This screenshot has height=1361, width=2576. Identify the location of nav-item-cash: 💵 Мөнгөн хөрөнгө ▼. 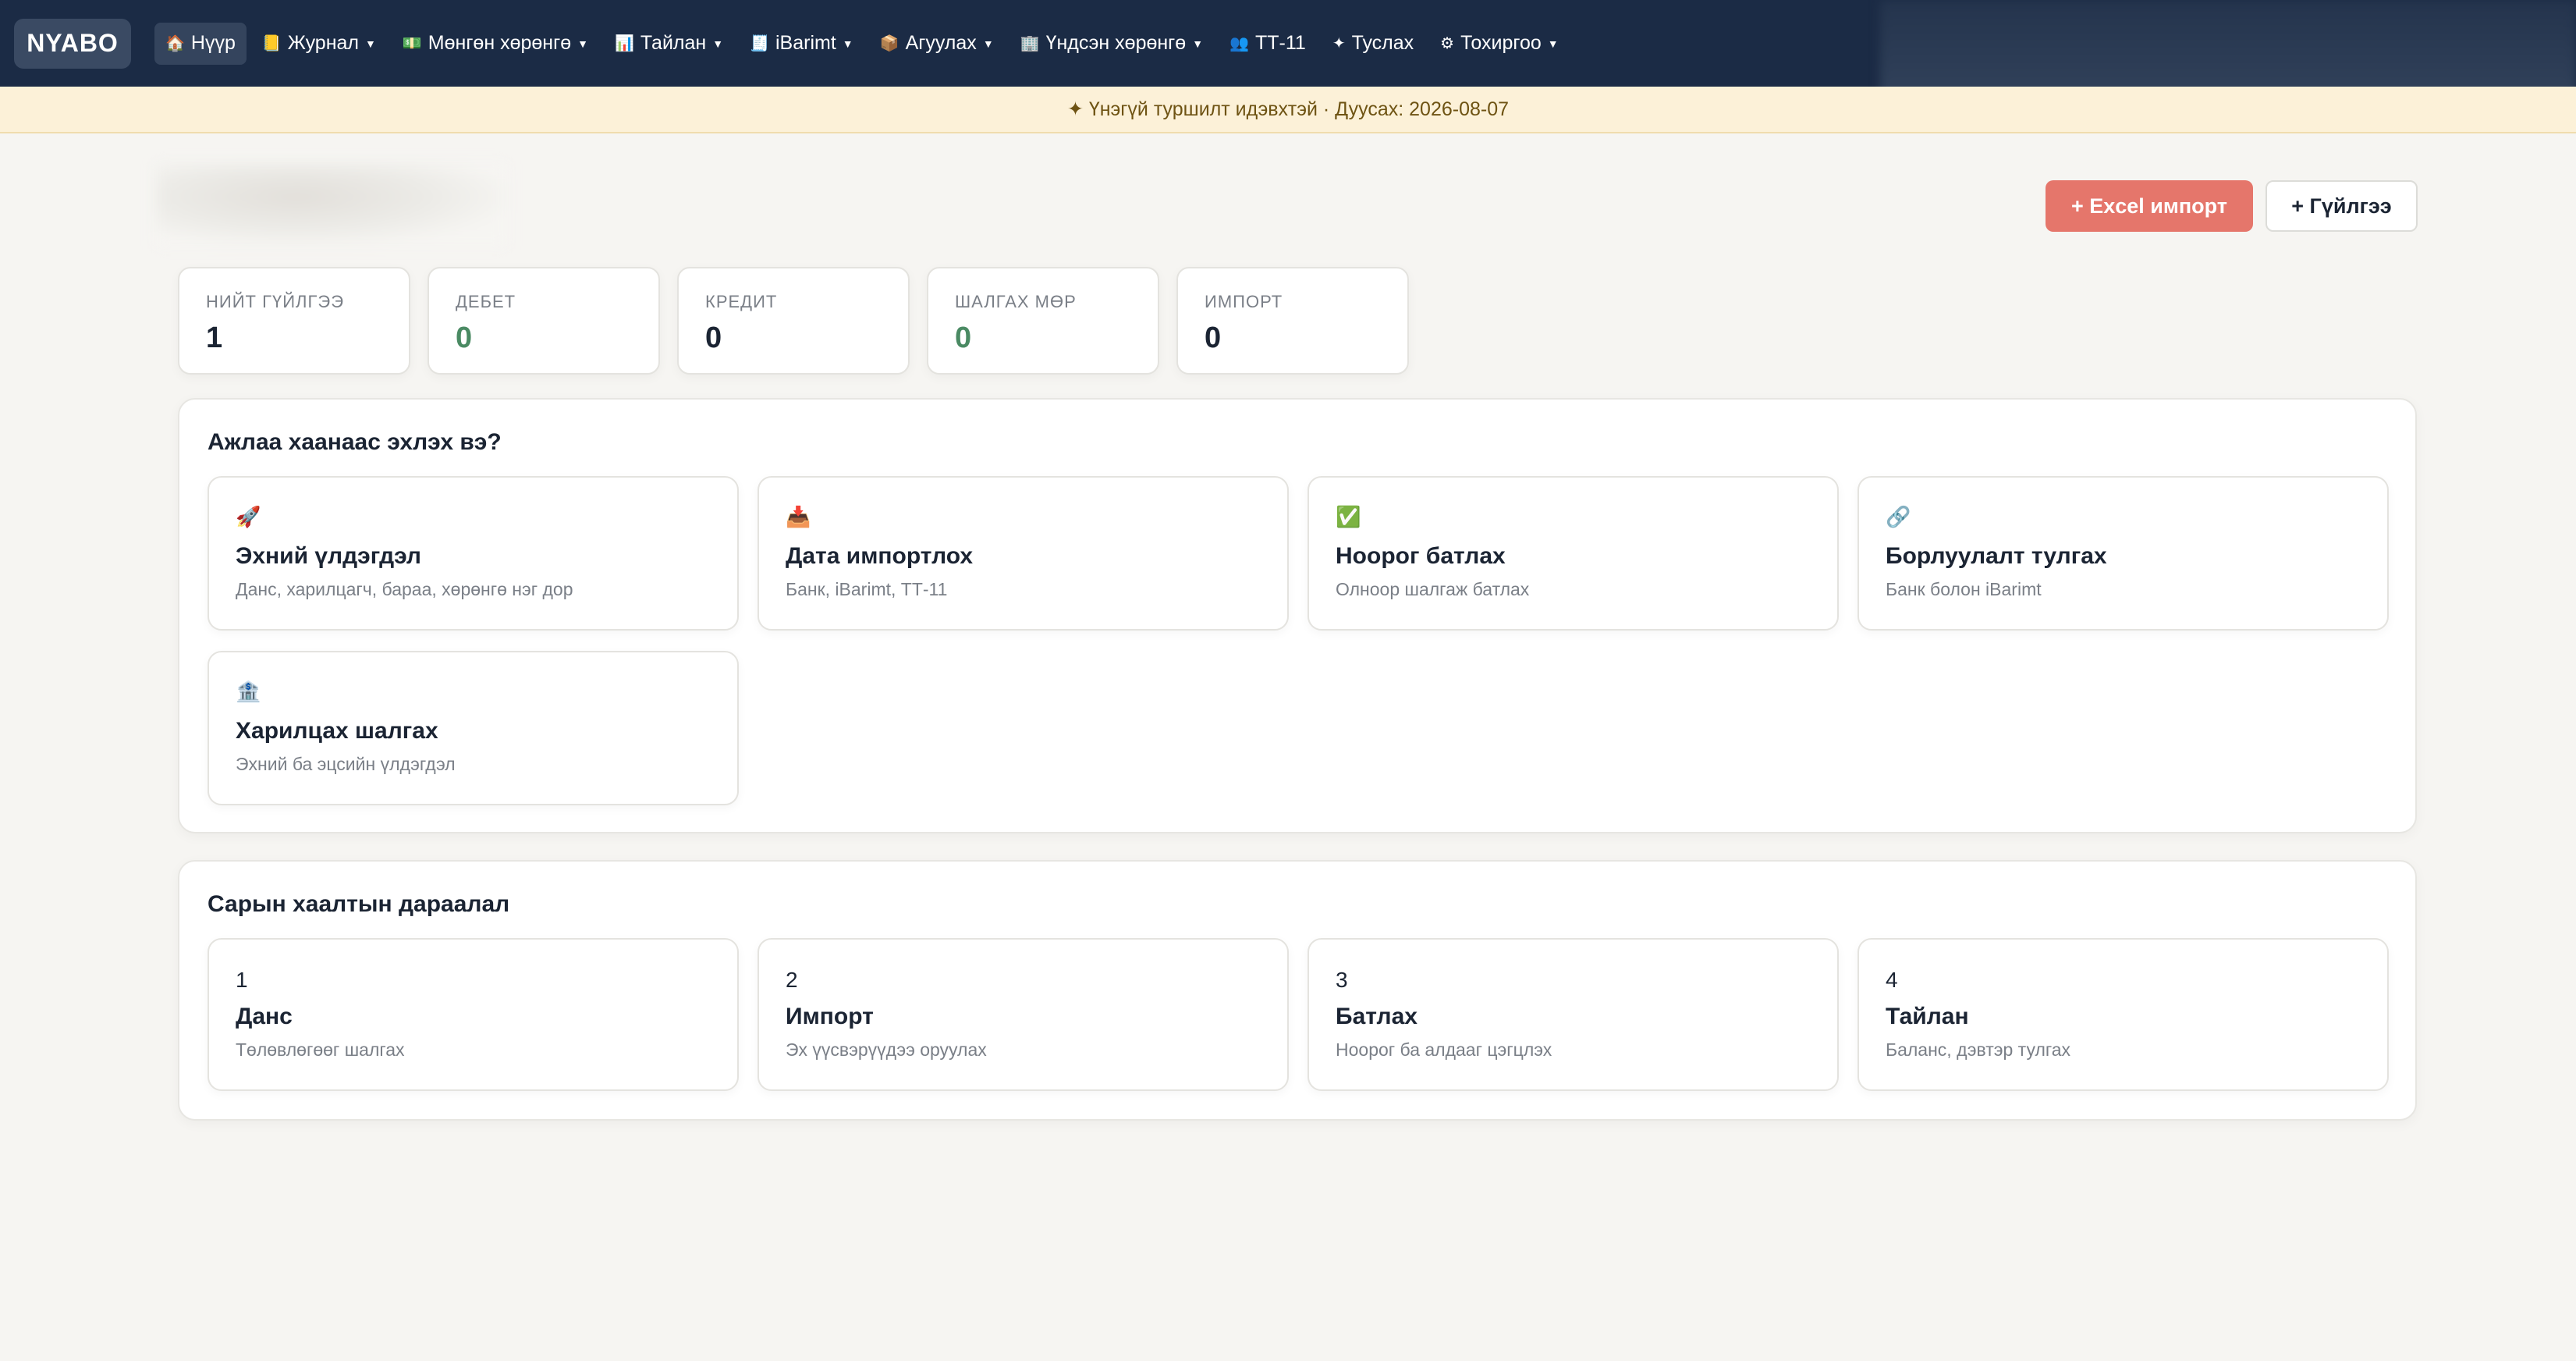
(495, 44).